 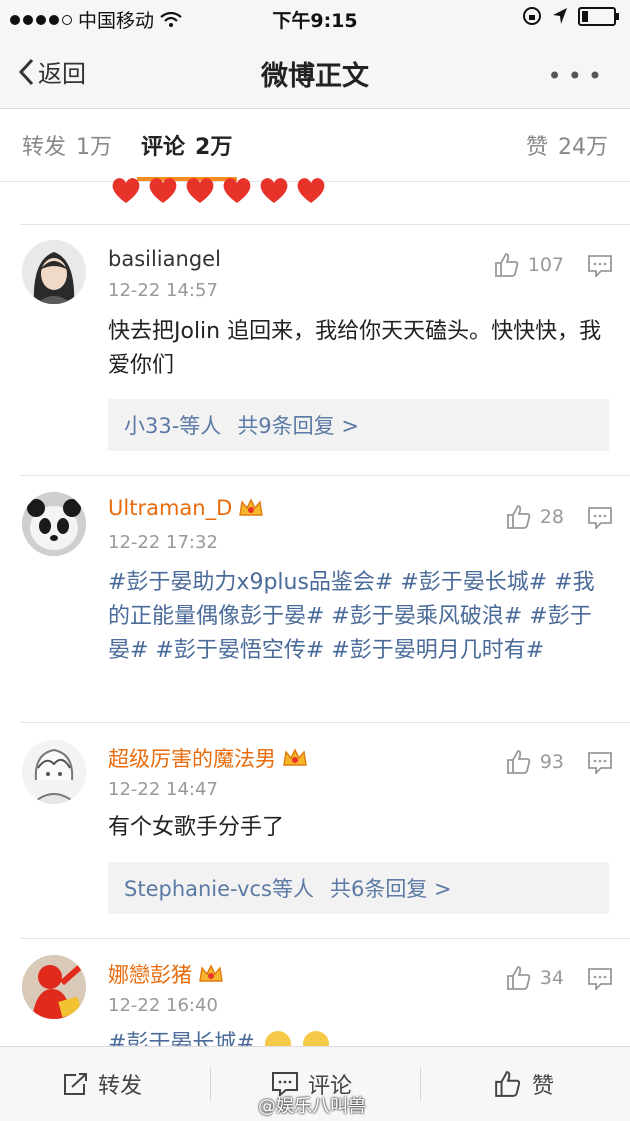 I want to click on comment-tag-text: #彭于晏长城#, so click(x=181, y=1038).